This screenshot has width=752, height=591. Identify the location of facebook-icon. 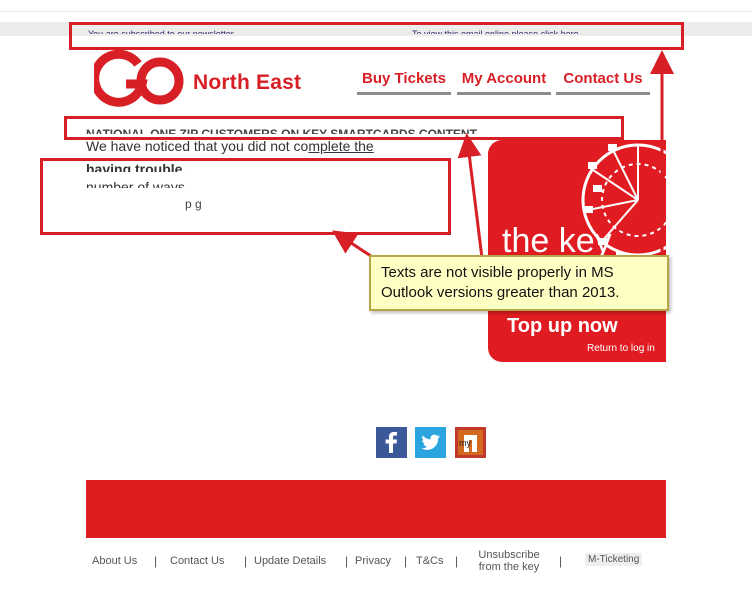
(391, 442).